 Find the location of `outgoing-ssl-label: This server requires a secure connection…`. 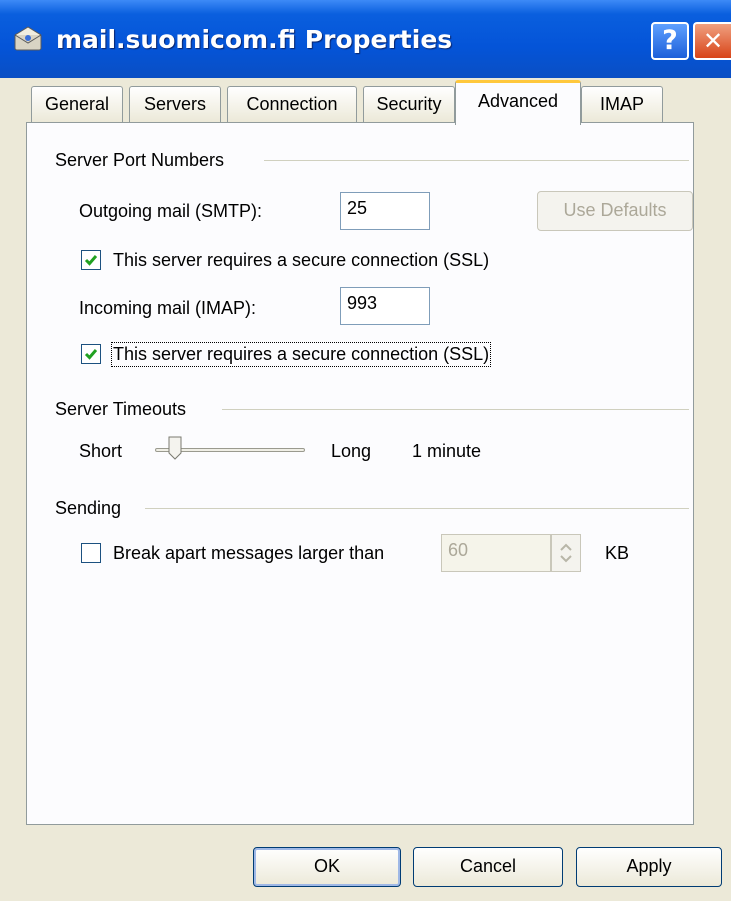

outgoing-ssl-label: This server requires a secure connection… is located at coordinates (301, 260).